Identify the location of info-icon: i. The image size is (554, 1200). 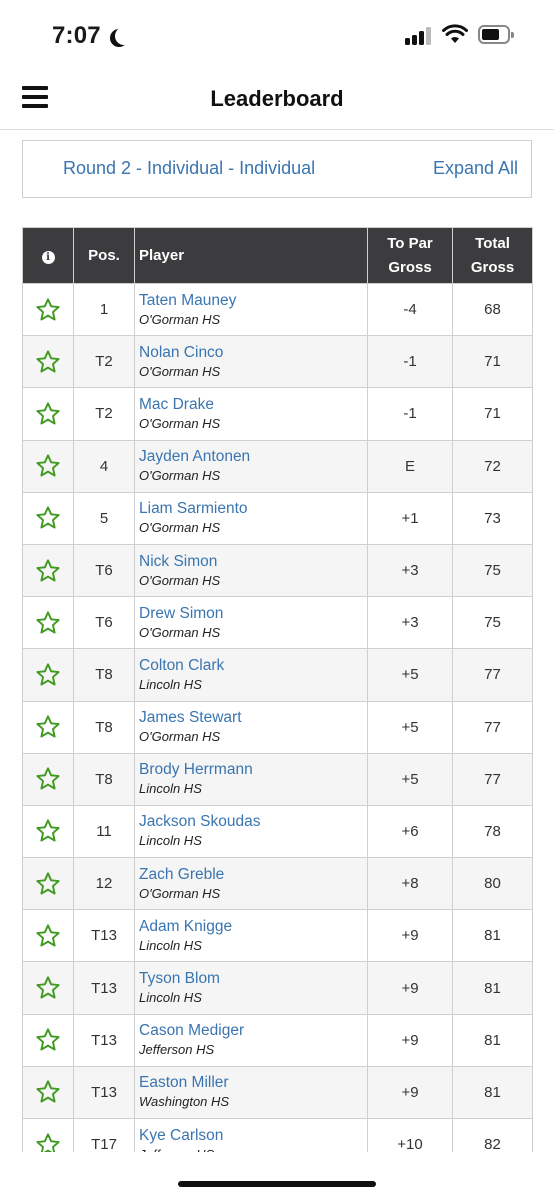
(48, 257).